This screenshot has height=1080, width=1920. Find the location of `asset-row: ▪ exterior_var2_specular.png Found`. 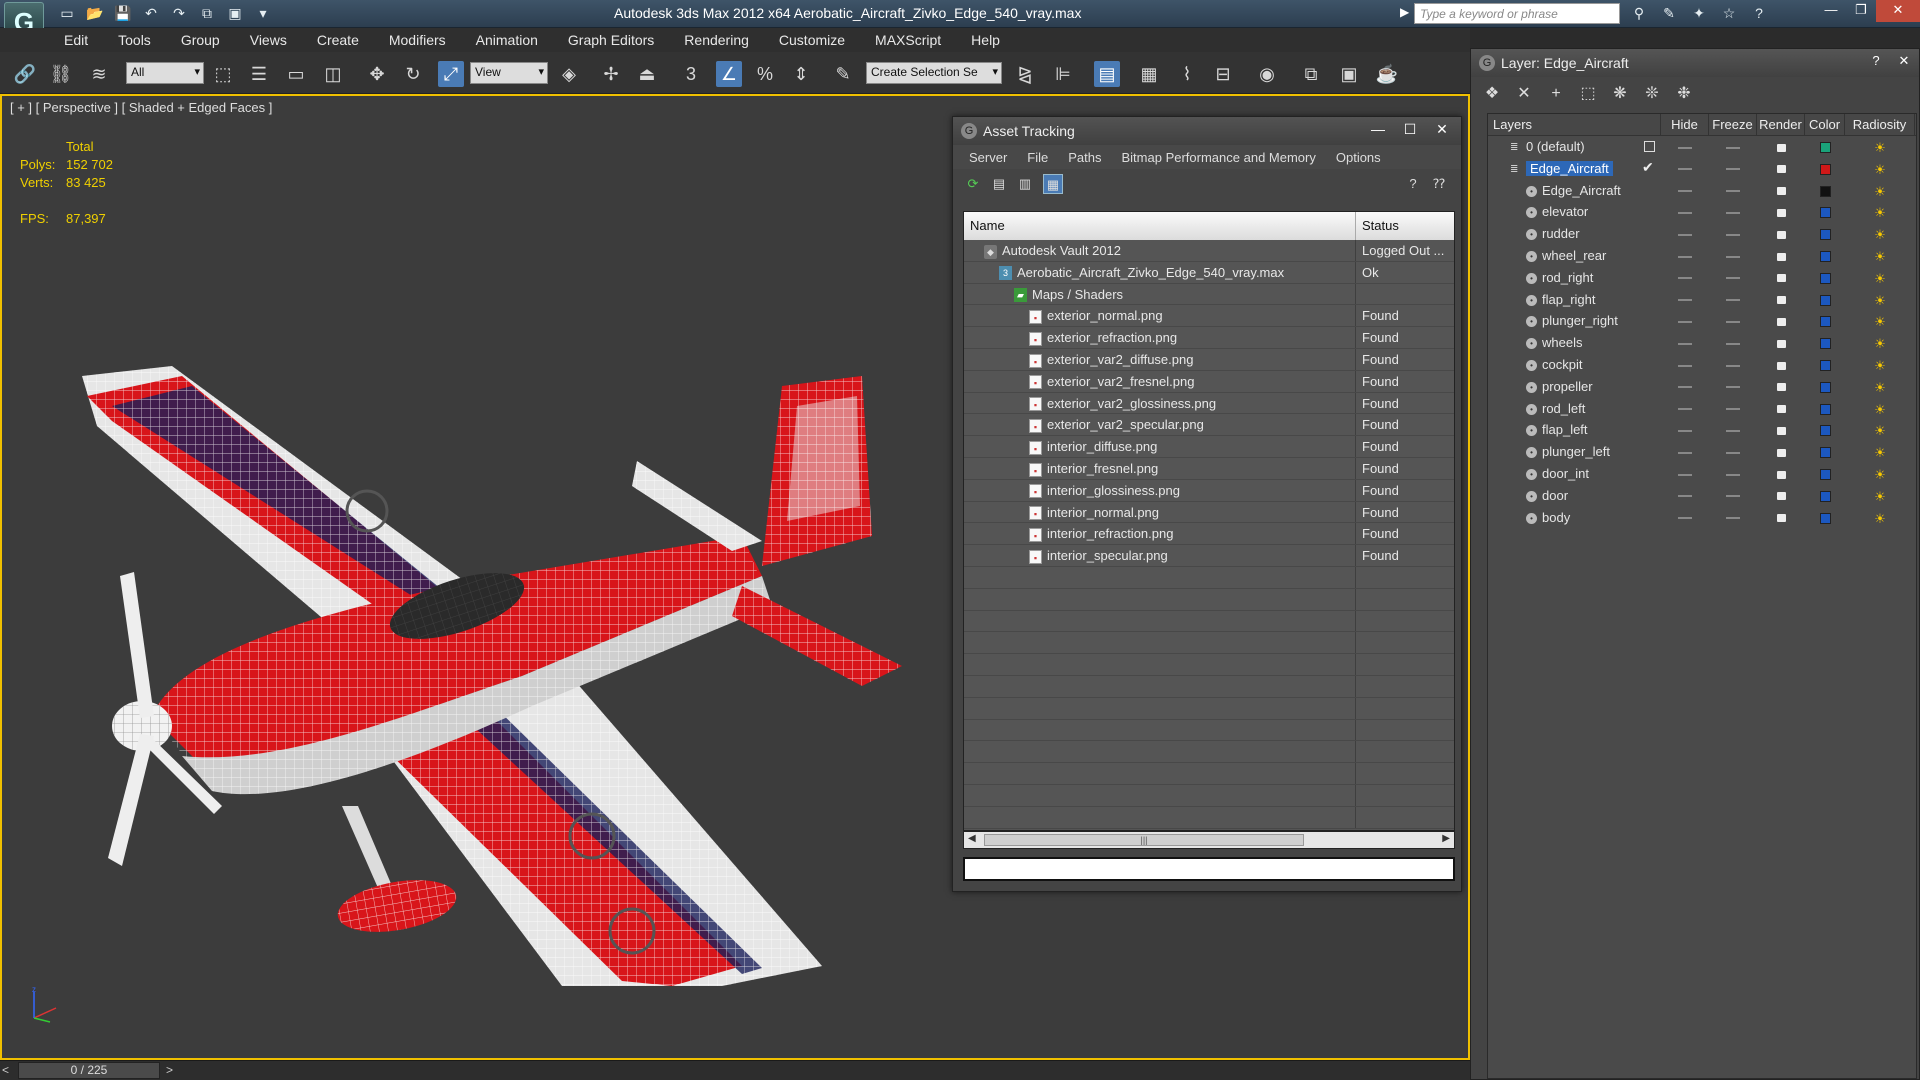

asset-row: ▪ exterior_var2_specular.png Found is located at coordinates (1209, 425).